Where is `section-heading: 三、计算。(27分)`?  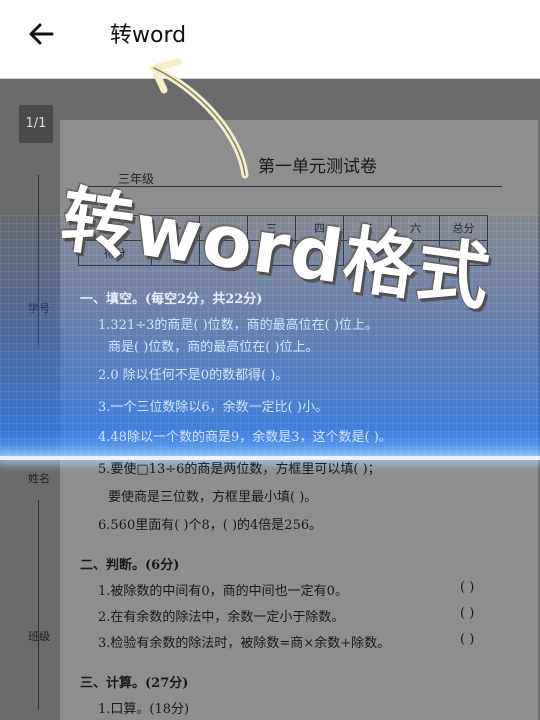
section-heading: 三、计算。(27分) is located at coordinates (134, 683).